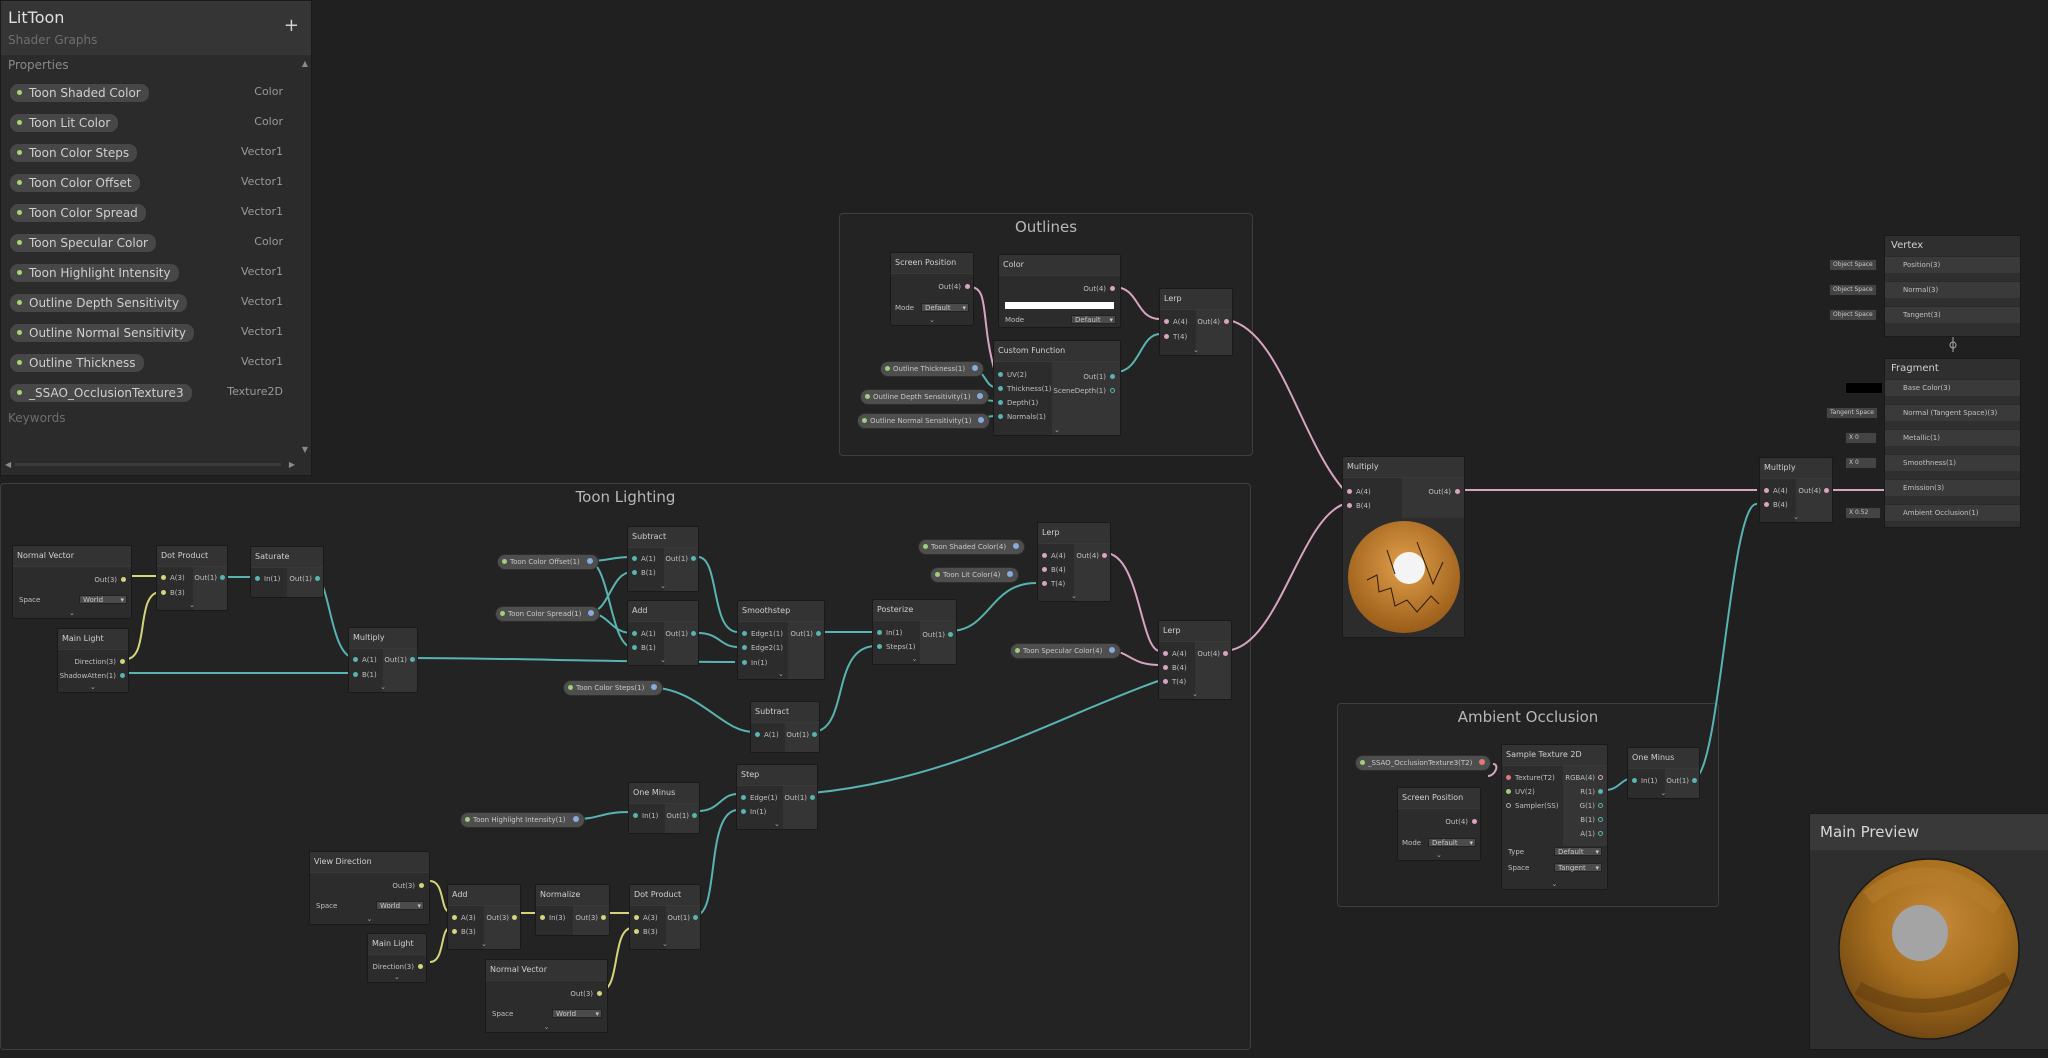  What do you see at coordinates (38, 65) in the screenshot?
I see `properties-header: Properties` at bounding box center [38, 65].